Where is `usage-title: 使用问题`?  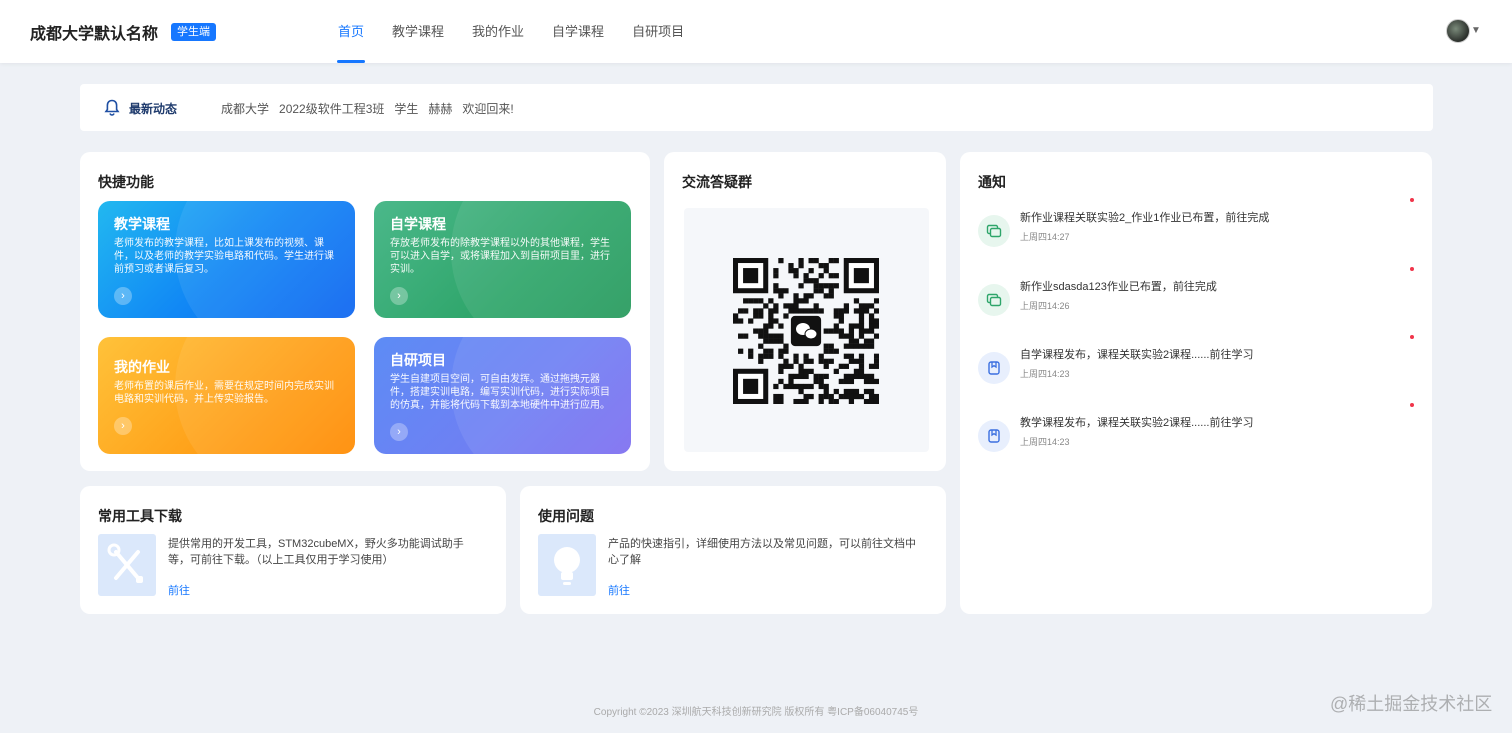
usage-title: 使用问题 is located at coordinates (566, 516).